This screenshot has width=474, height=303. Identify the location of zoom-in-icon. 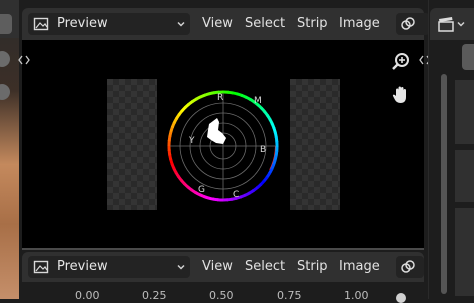
(401, 62).